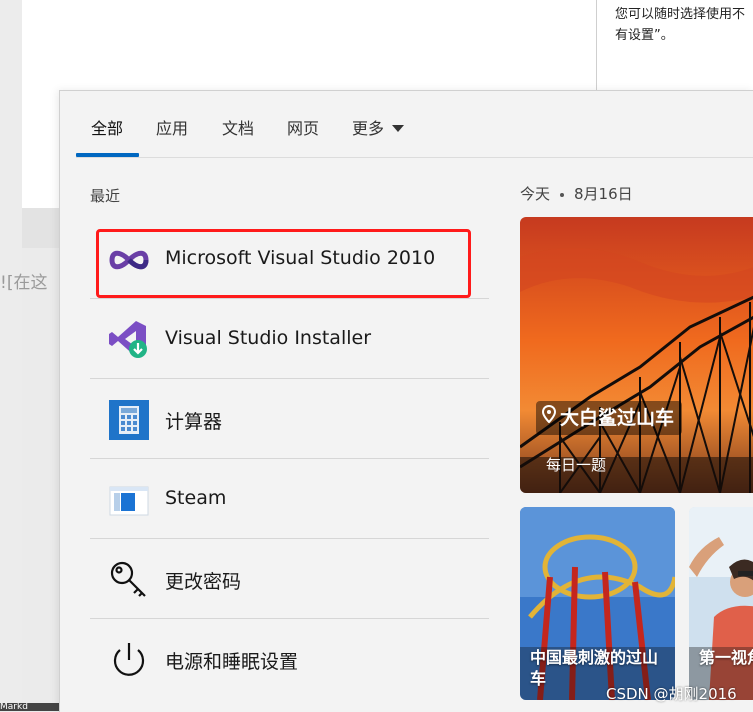 This screenshot has height=712, width=753. Describe the element at coordinates (535, 194) in the screenshot. I see `today-label: 今天` at that location.